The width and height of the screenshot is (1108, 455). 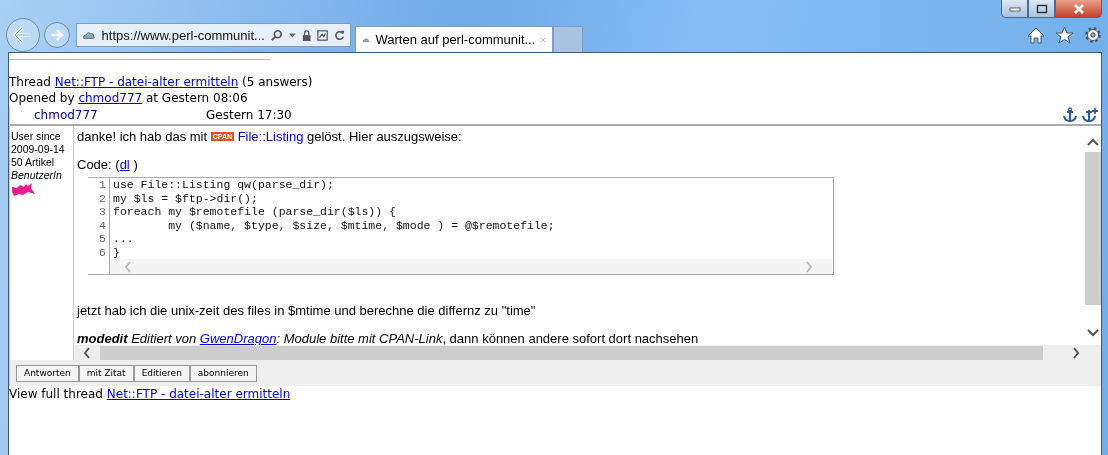 I want to click on home-icon, so click(x=1036, y=35).